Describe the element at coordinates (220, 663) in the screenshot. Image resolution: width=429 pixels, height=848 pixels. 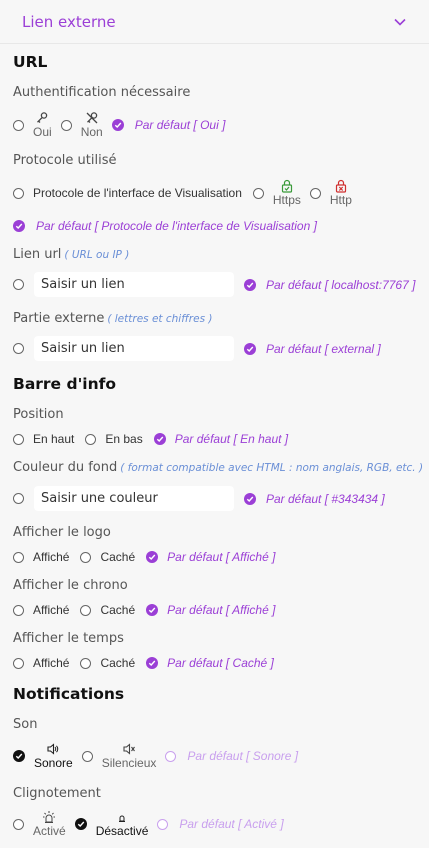
I see `time-default-label: Par défaut [ Caché ]` at that location.